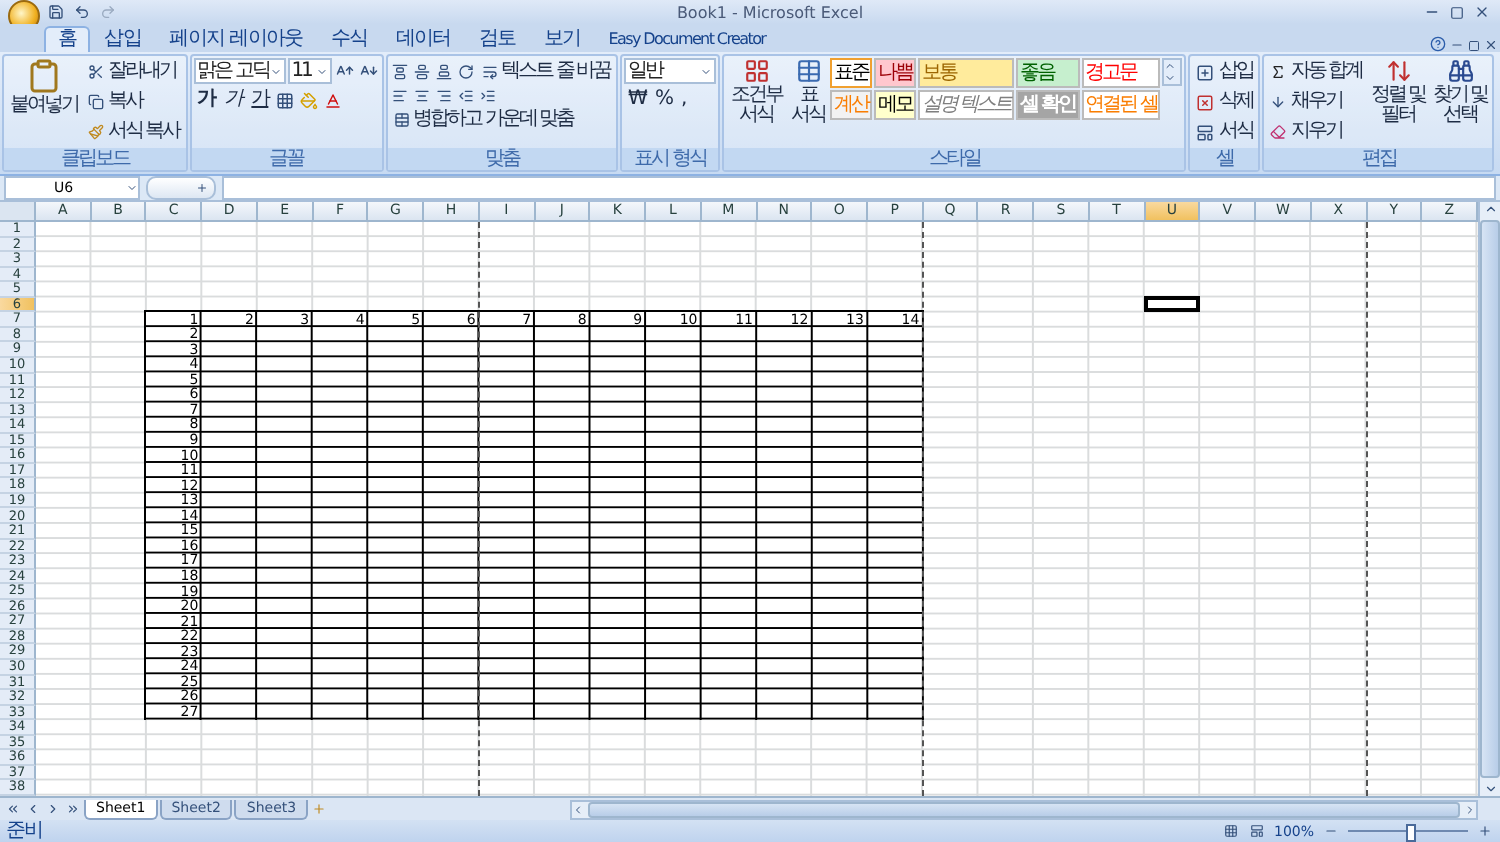  Describe the element at coordinates (260, 100) in the screenshot. I see `underline-button: 가` at that location.